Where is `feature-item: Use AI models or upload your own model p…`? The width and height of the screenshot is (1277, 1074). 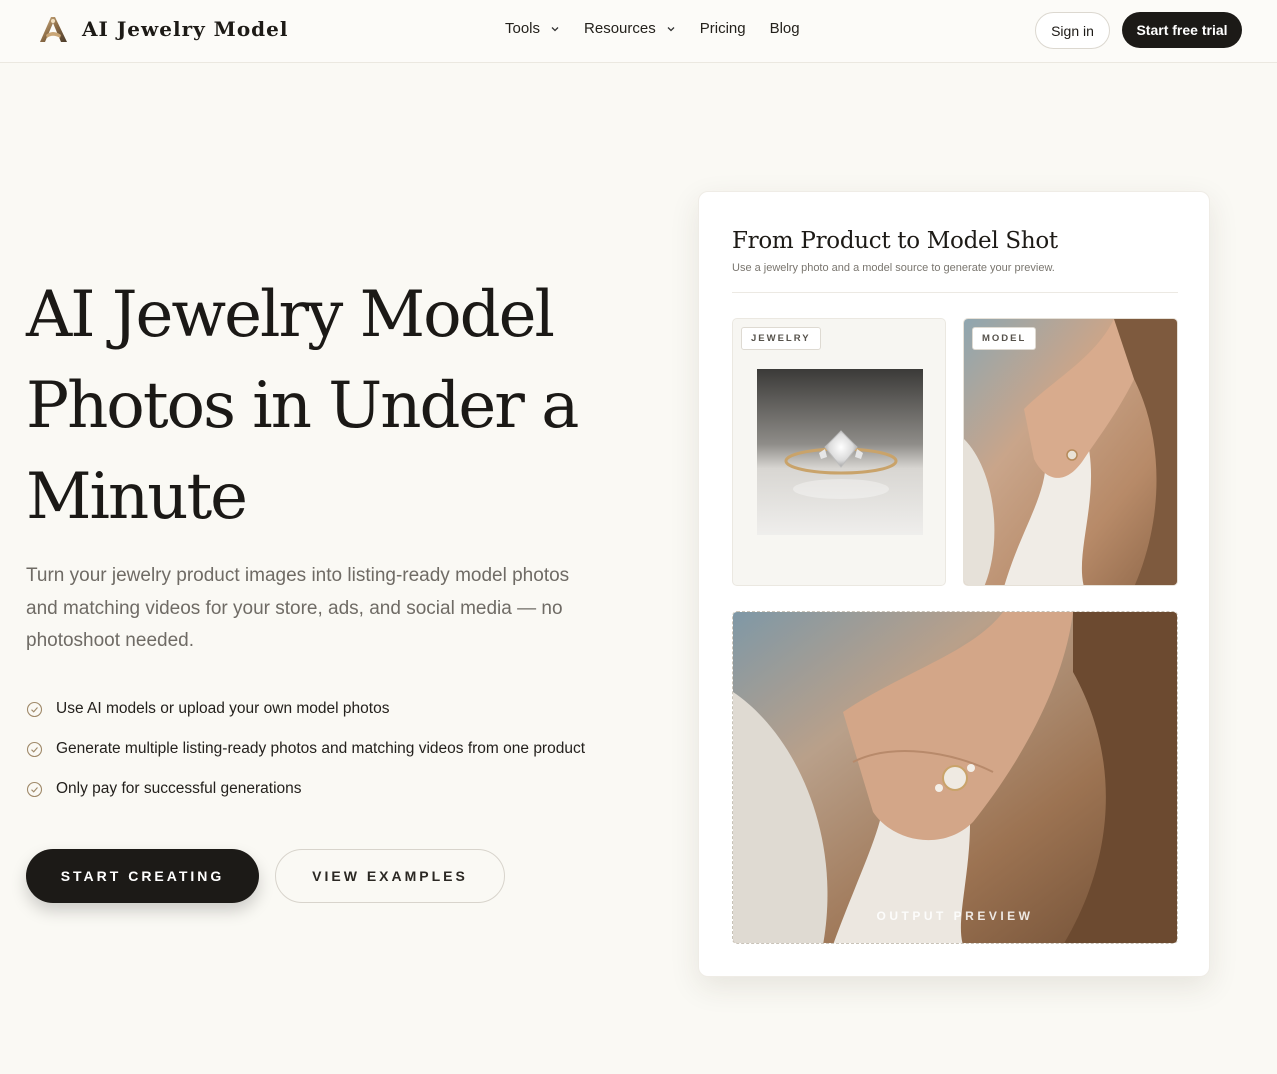 feature-item: Use AI models or upload your own model p… is located at coordinates (305, 709).